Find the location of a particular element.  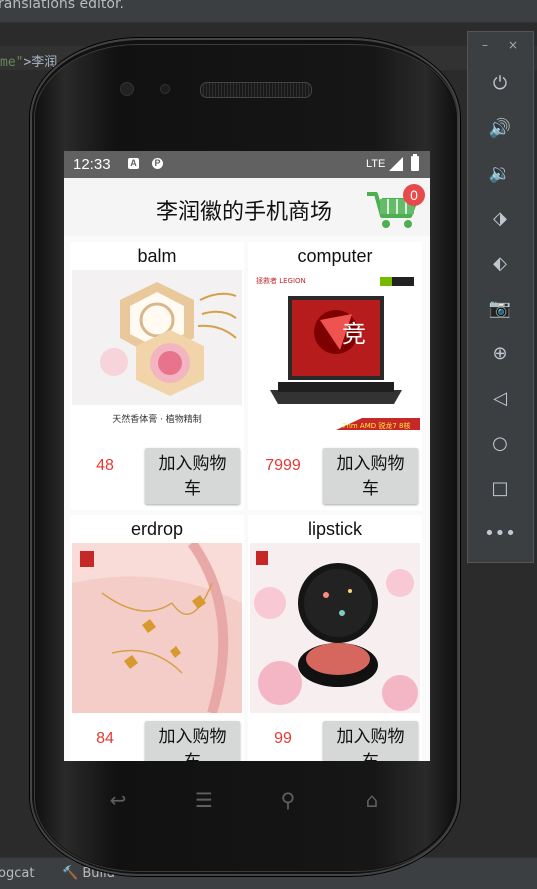

ide-divider is located at coordinates (268, 22).